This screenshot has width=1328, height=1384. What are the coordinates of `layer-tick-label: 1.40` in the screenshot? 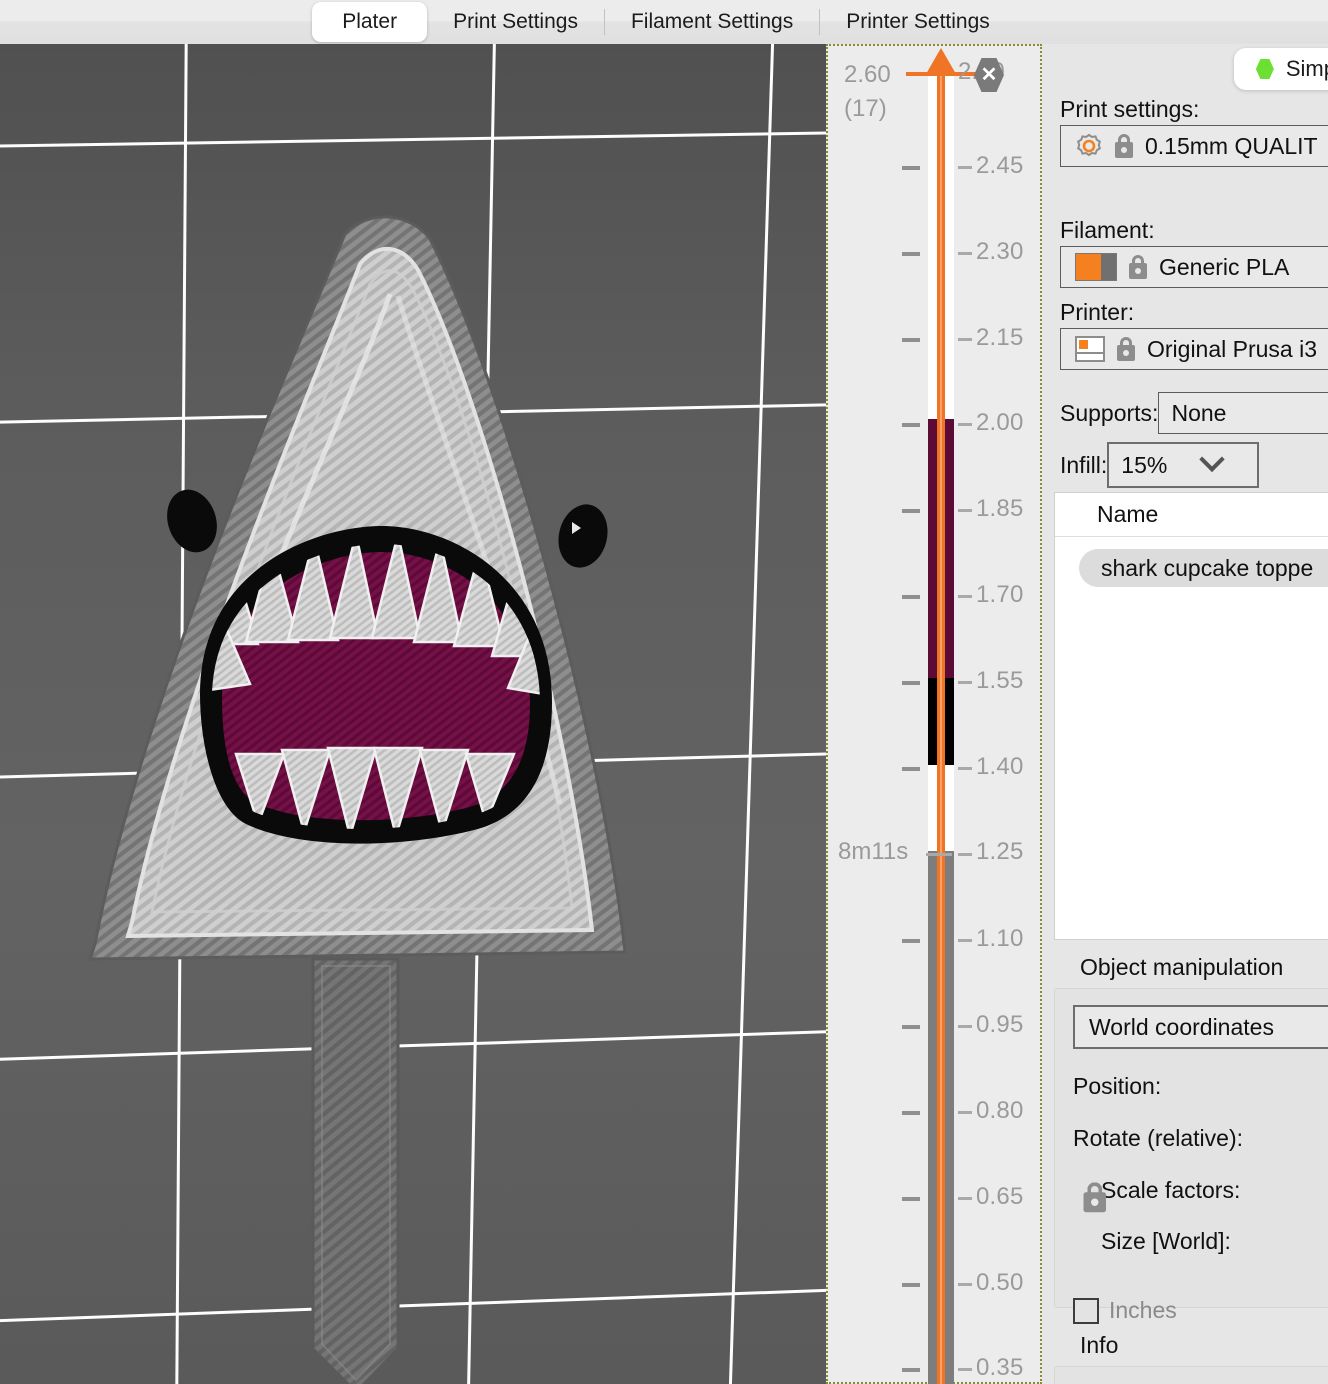 It's located at (1000, 766).